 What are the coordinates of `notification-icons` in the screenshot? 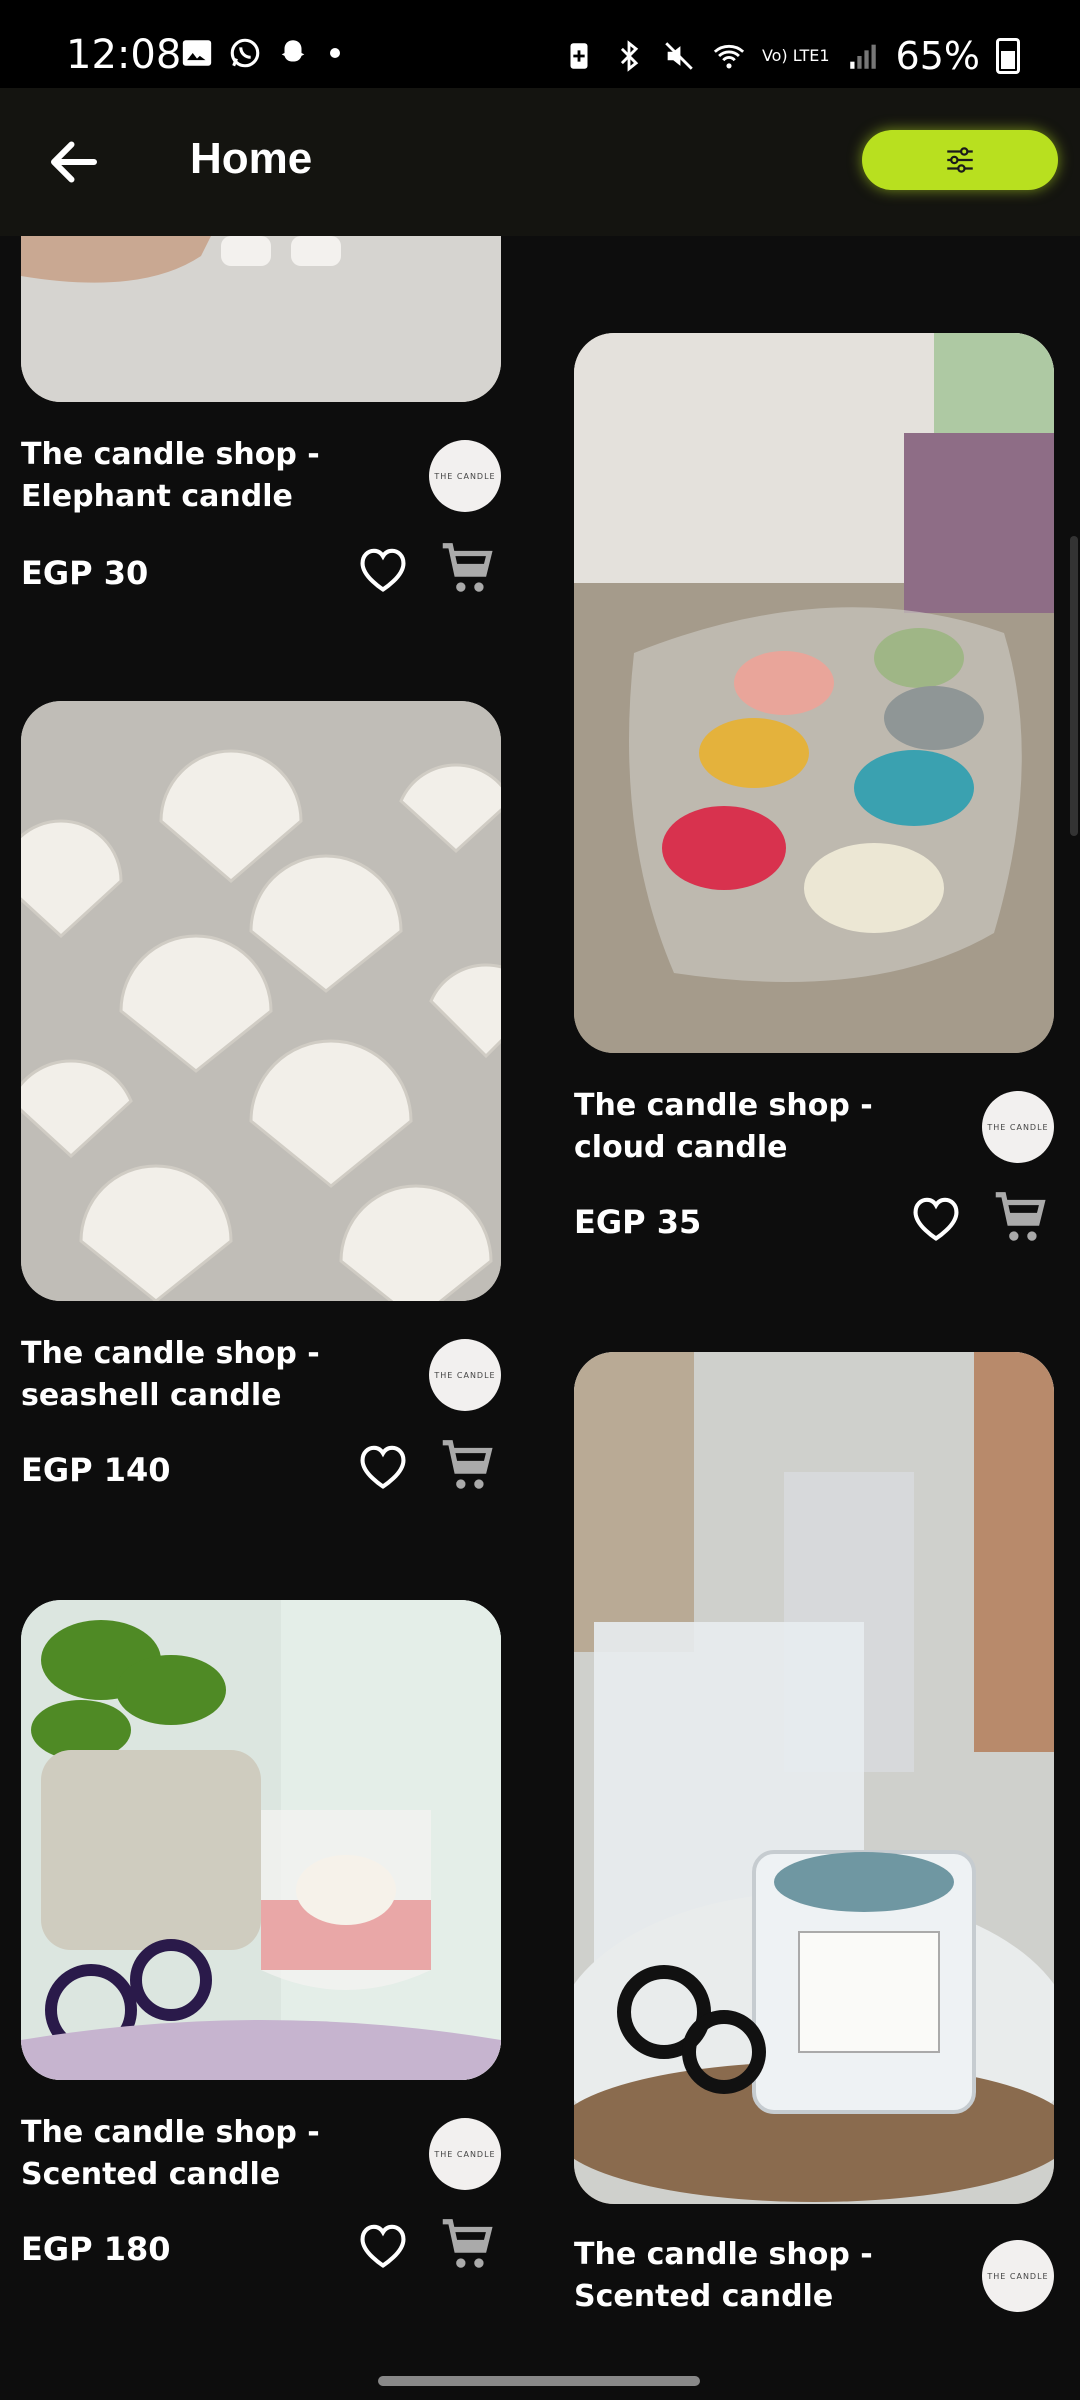 It's located at (260, 53).